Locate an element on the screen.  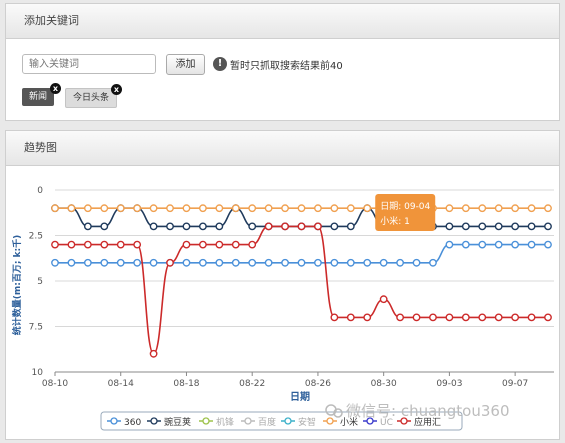
series-小米 is located at coordinates (301, 208).